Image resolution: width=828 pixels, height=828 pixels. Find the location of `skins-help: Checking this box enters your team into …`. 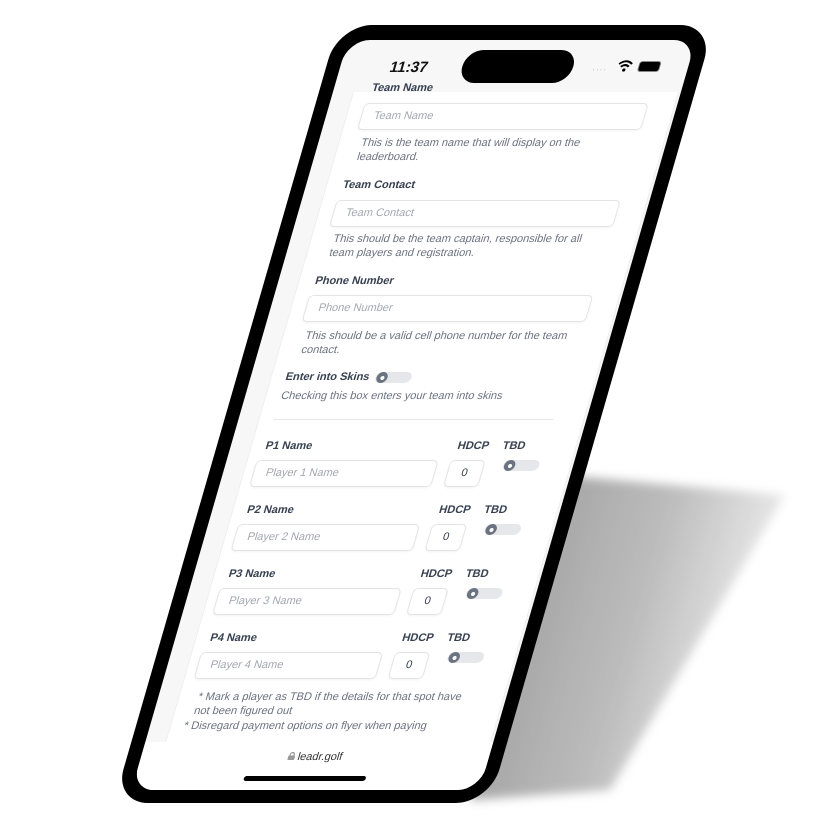

skins-help: Checking this box enters your team into … is located at coordinates (392, 396).